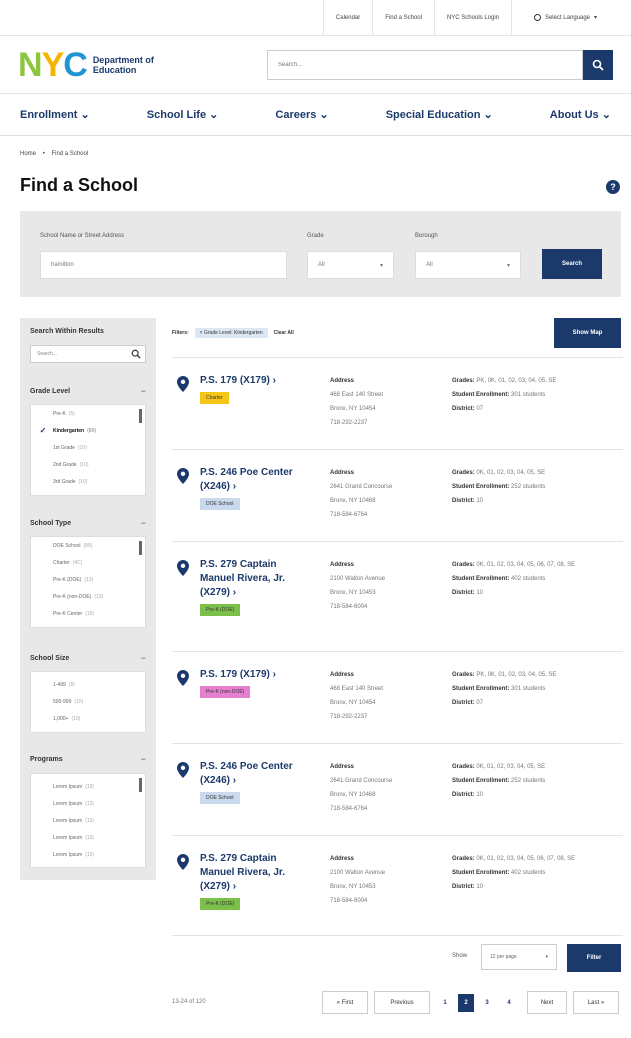 The image size is (631, 1038). Describe the element at coordinates (88, 718) in the screenshot. I see `filter-option: 1,000+ (10)` at that location.